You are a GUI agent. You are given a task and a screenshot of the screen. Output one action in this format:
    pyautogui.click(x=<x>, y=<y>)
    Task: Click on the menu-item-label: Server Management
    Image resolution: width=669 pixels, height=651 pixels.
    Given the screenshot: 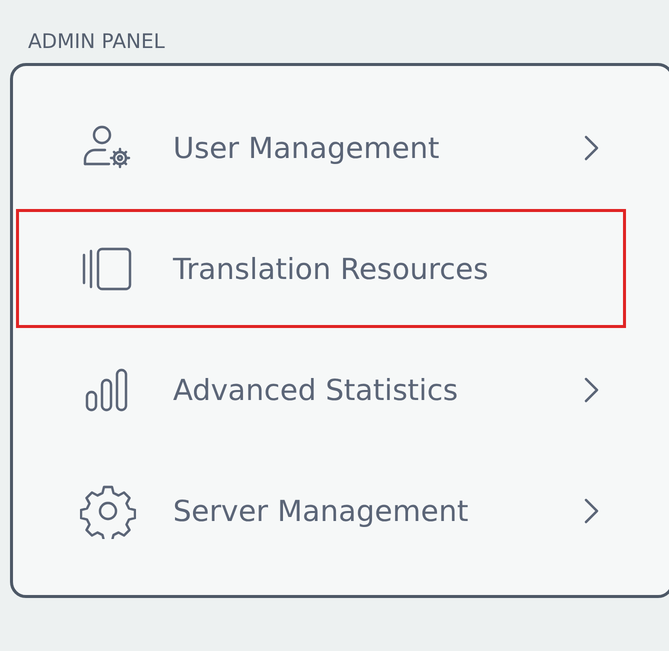 What is the action you would take?
    pyautogui.click(x=321, y=511)
    